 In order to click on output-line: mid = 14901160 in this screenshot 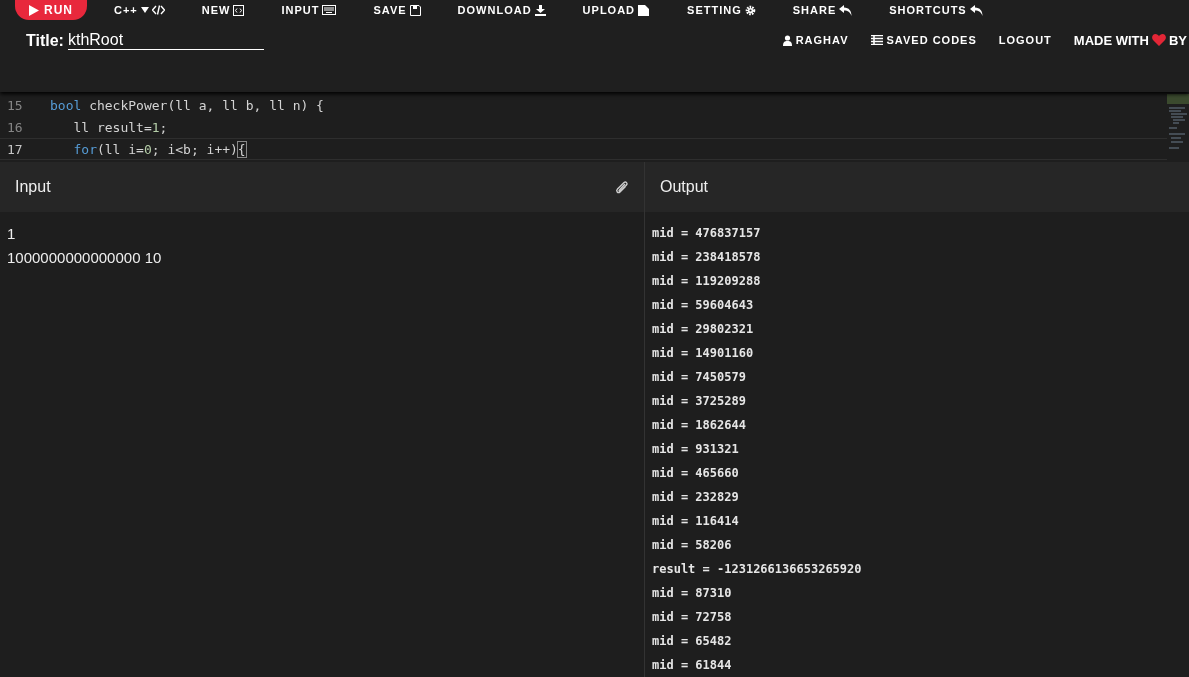, I will do `click(703, 353)`.